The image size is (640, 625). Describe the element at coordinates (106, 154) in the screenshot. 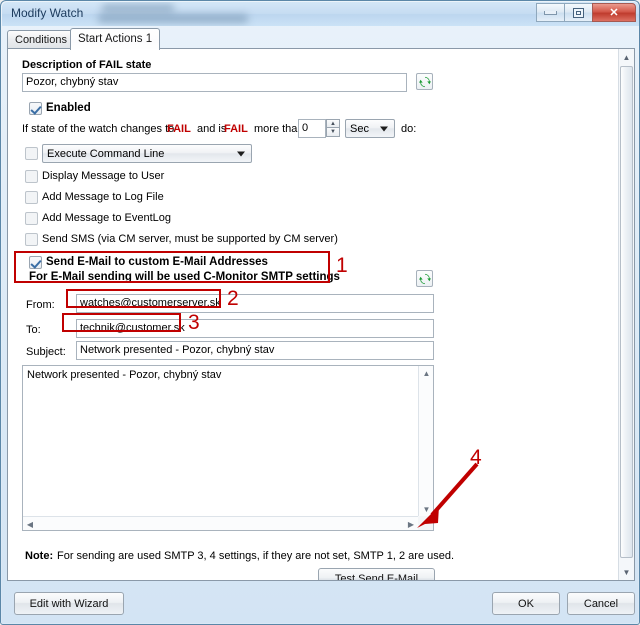

I see `execute-command-line-value: Execute Command Line` at that location.